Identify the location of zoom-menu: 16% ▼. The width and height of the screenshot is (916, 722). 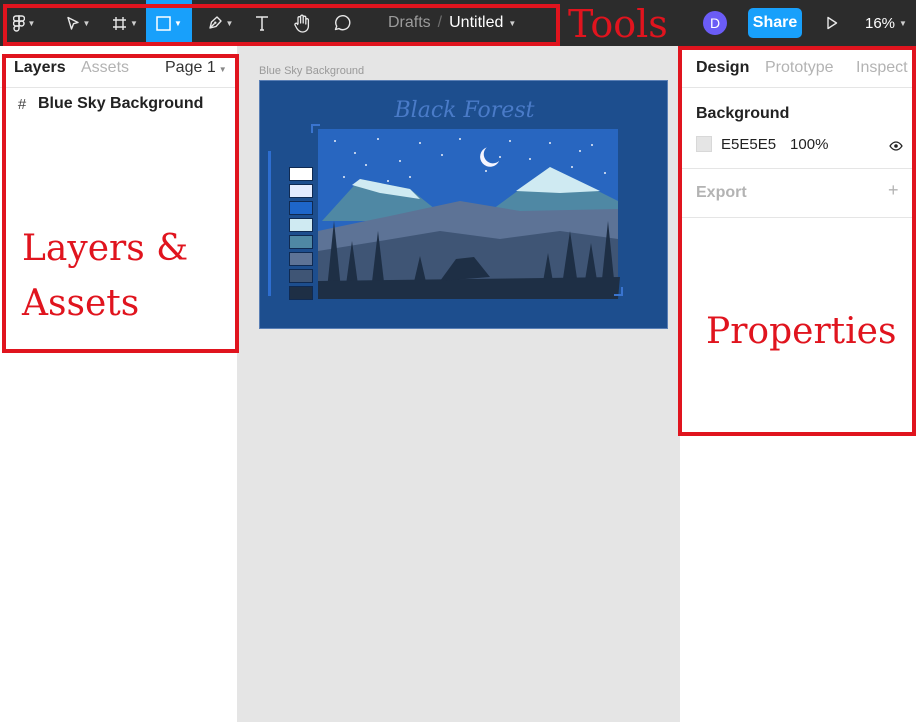
(886, 23).